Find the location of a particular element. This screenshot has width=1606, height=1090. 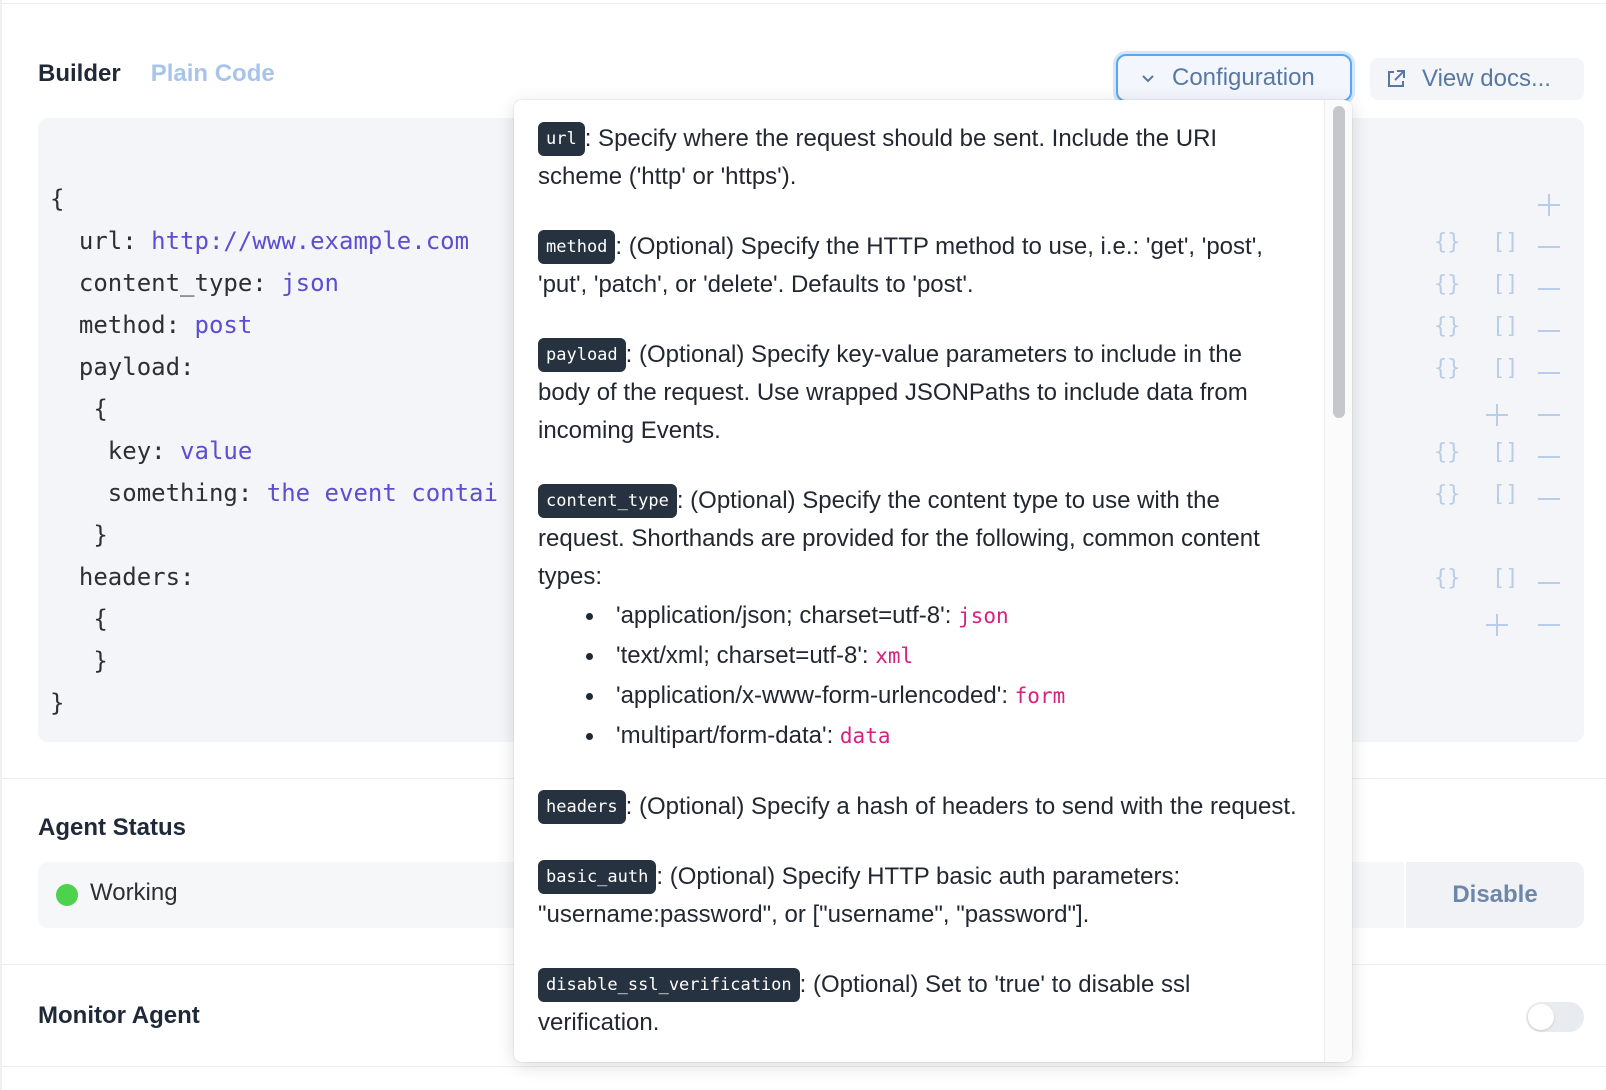

option-tag-method: method is located at coordinates (577, 247).